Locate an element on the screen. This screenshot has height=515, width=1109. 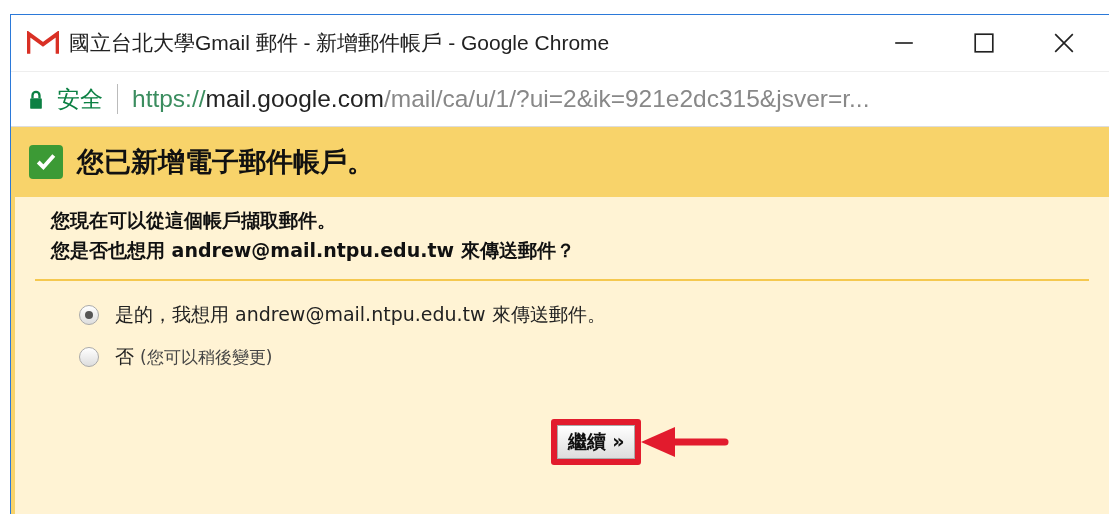
close-button is located at coordinates (1064, 43).